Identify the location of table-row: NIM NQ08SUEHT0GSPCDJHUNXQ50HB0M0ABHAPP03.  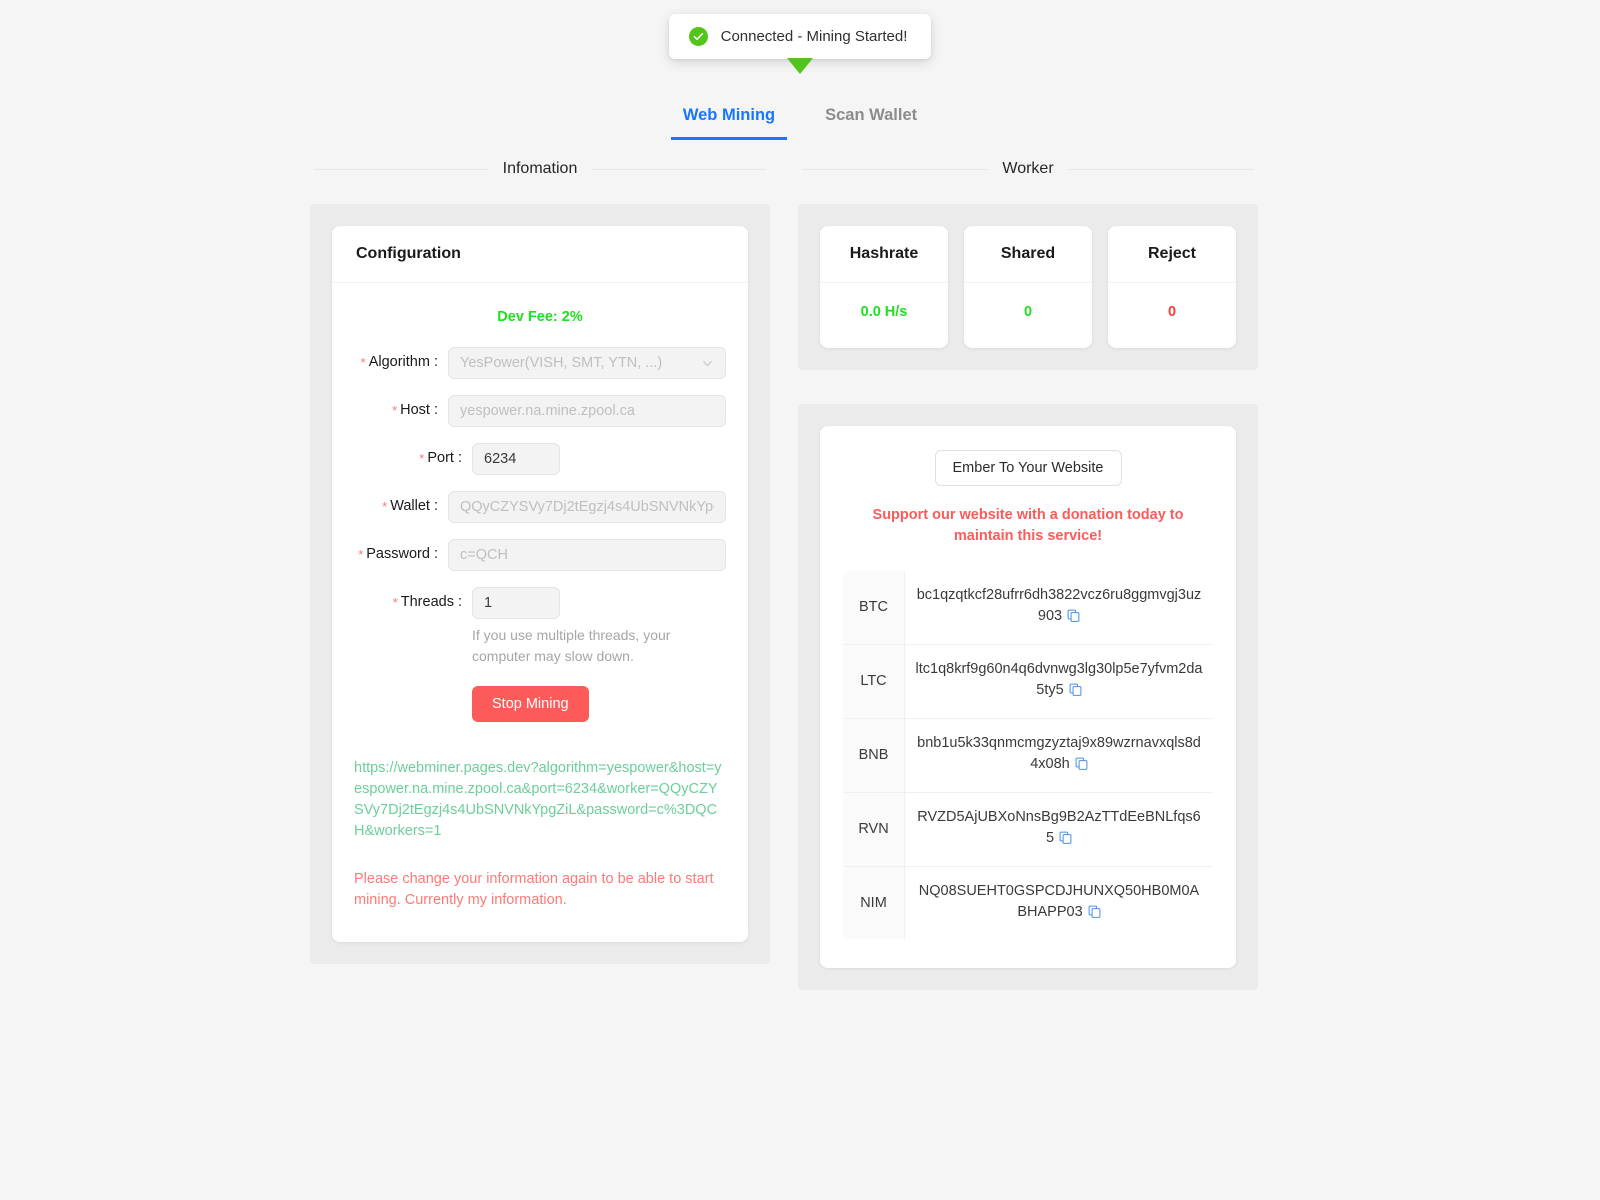
(1028, 902).